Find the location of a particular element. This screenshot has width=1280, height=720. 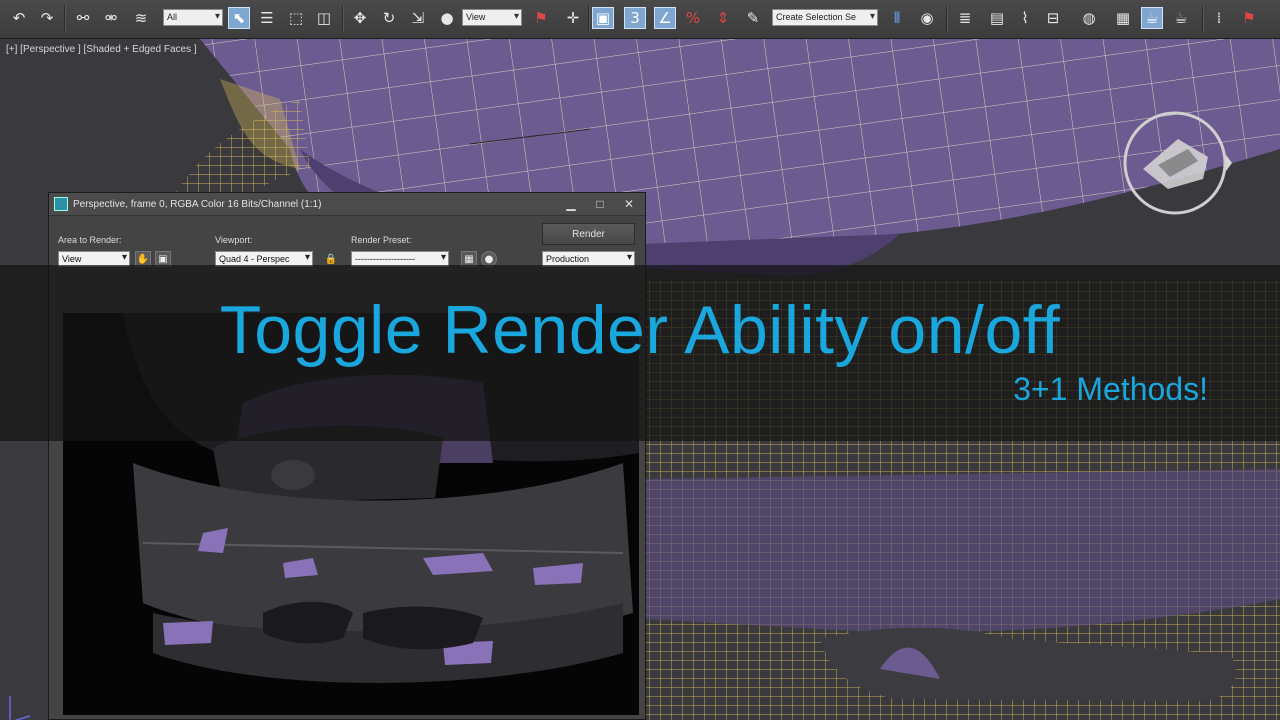

select-by-name-icon: ☰ is located at coordinates (267, 18).